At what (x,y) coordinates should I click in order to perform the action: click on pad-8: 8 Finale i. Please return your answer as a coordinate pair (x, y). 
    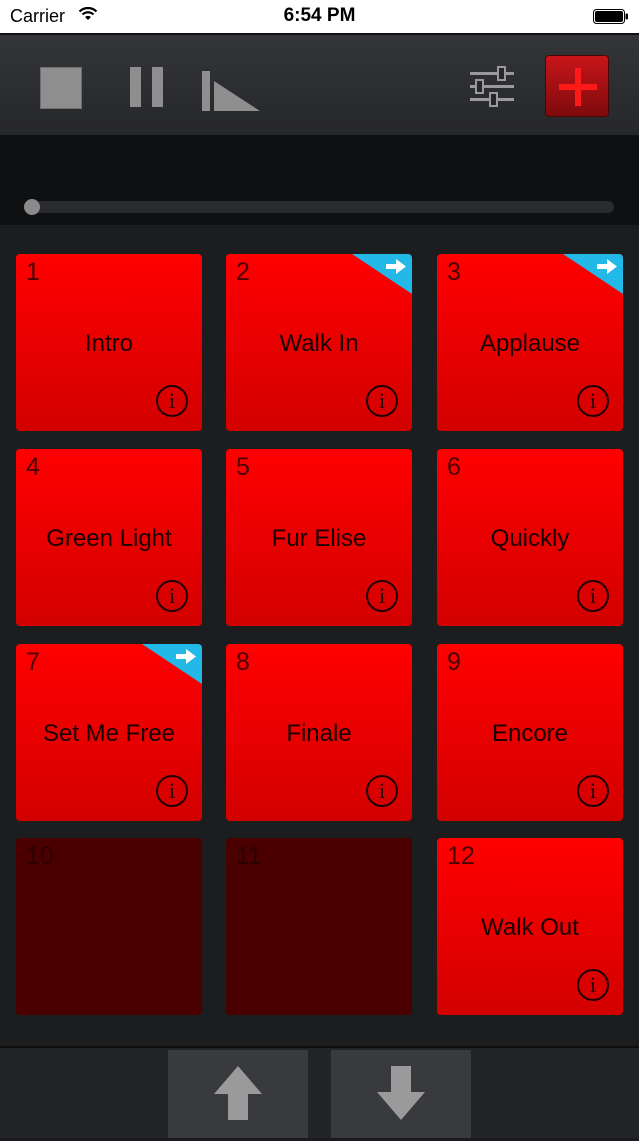
    Looking at the image, I should click on (319, 732).